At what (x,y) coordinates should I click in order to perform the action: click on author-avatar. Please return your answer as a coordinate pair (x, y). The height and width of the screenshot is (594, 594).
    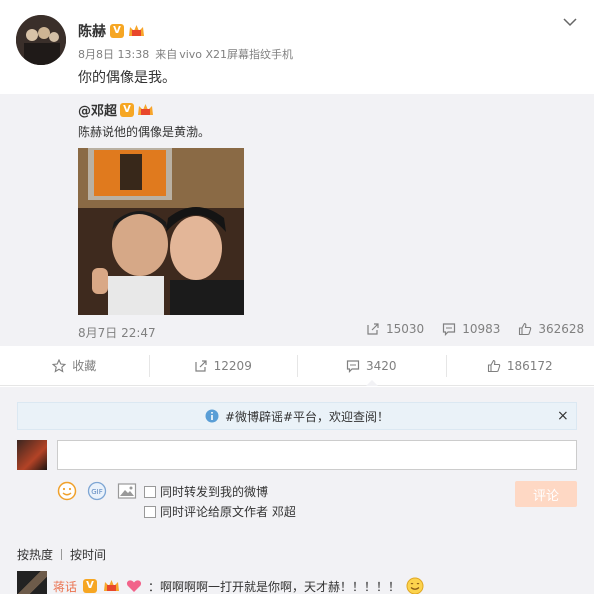
    Looking at the image, I should click on (41, 40).